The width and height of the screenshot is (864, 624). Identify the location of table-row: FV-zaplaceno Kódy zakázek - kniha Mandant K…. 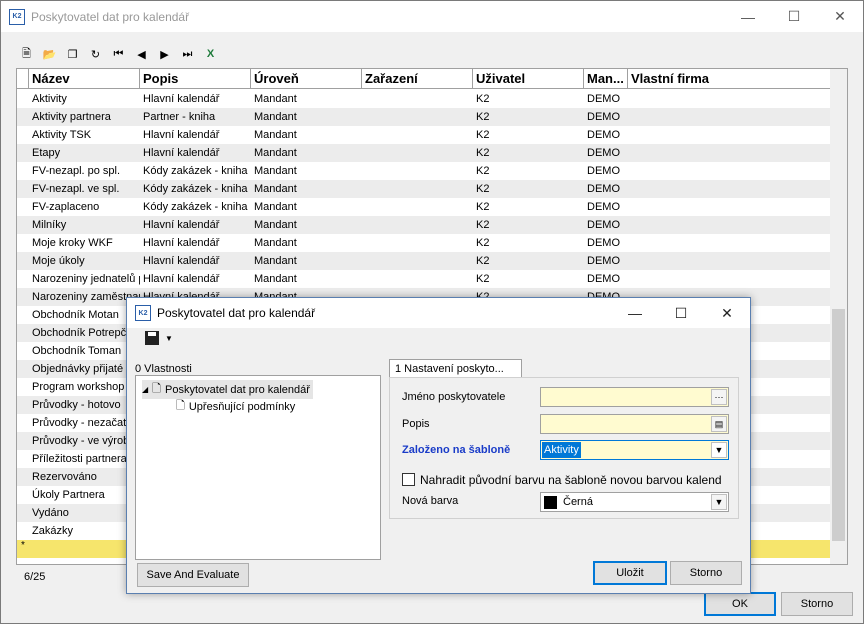
(423, 207).